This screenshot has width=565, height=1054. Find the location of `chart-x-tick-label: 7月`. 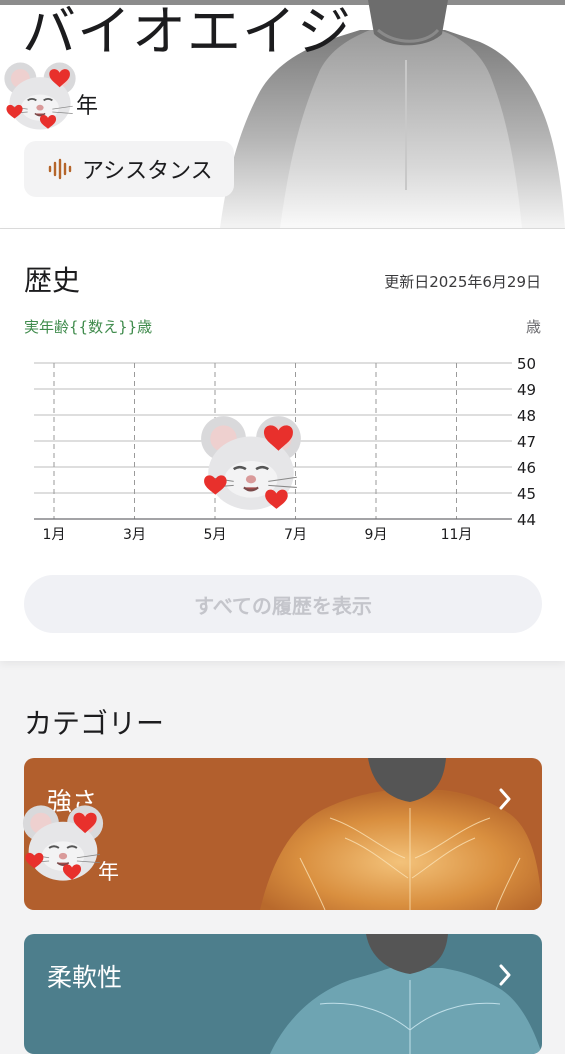

chart-x-tick-label: 7月 is located at coordinates (295, 535).